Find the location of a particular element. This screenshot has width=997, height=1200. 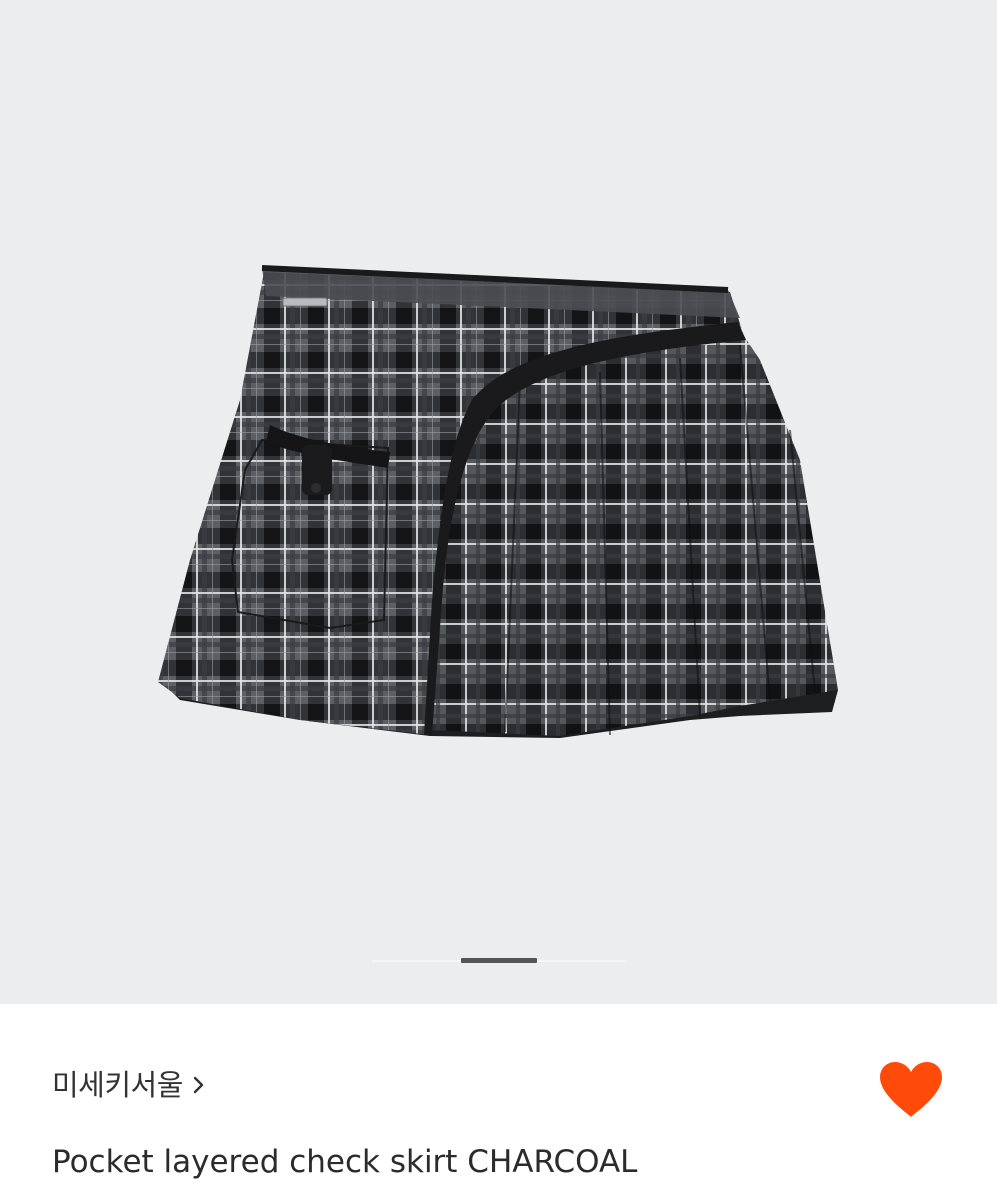

image-pager is located at coordinates (498, 961).